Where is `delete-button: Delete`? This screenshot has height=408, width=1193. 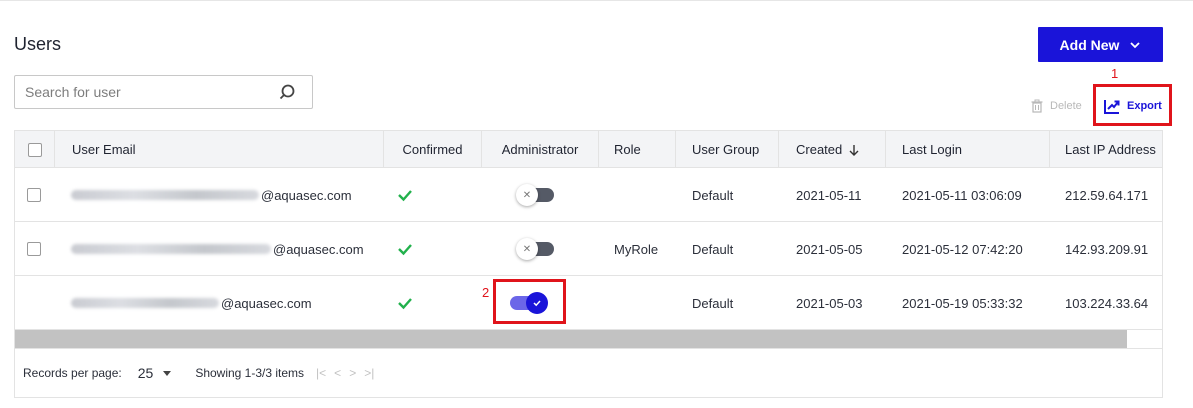
delete-button: Delete is located at coordinates (1056, 106).